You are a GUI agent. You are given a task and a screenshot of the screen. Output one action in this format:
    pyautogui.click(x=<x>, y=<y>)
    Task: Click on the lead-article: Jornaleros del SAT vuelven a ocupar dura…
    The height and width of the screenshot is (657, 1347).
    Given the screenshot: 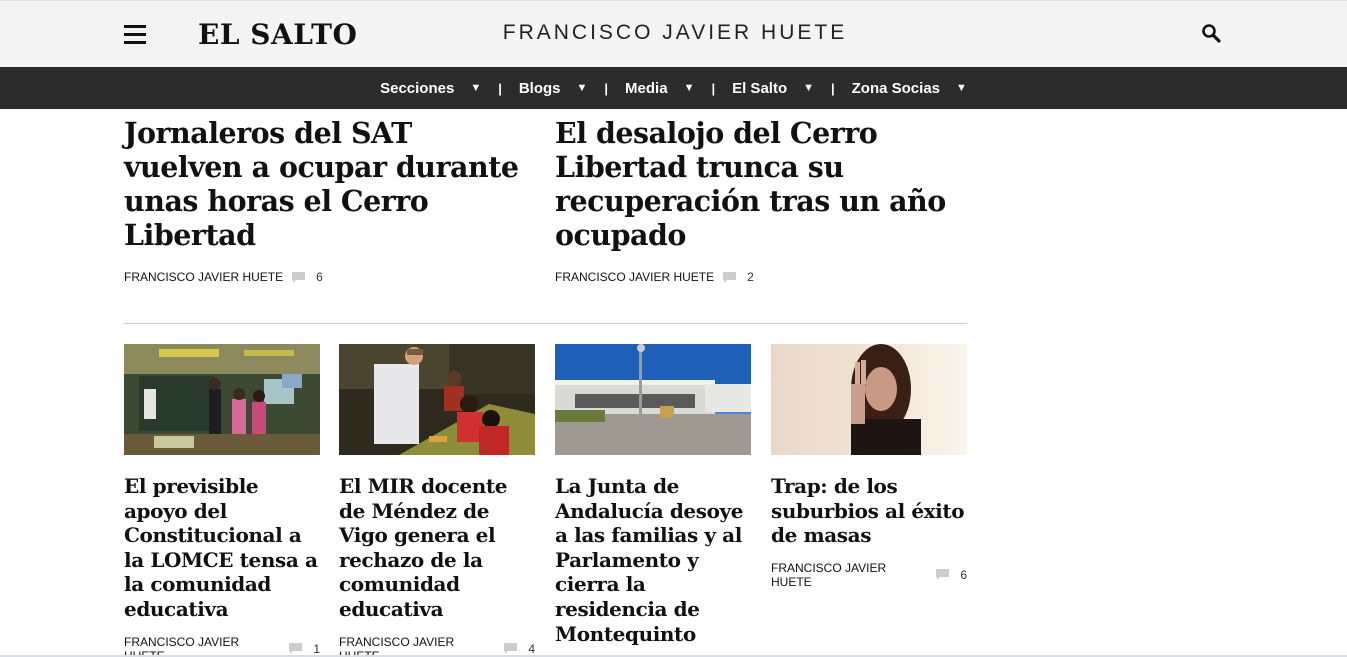 What is the action you would take?
    pyautogui.click(x=330, y=200)
    